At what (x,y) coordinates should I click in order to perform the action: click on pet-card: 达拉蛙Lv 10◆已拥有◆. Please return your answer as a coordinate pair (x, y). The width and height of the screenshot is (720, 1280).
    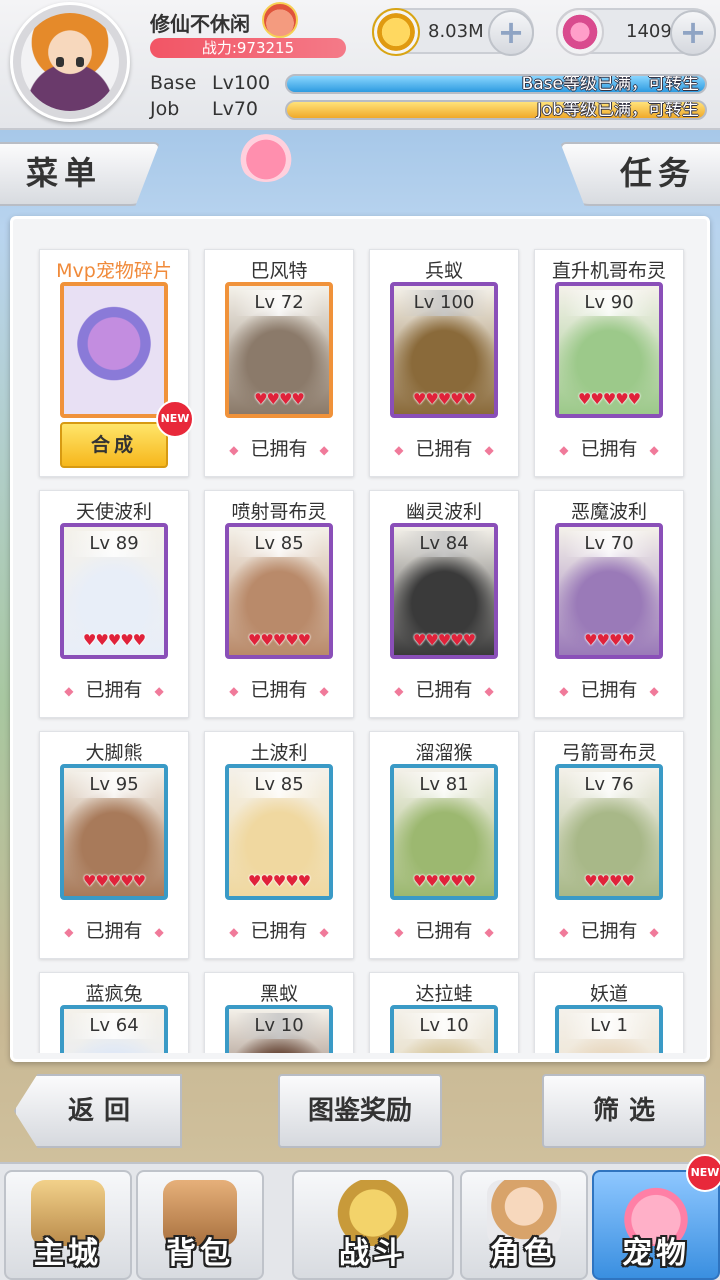
    Looking at the image, I should click on (444, 1012).